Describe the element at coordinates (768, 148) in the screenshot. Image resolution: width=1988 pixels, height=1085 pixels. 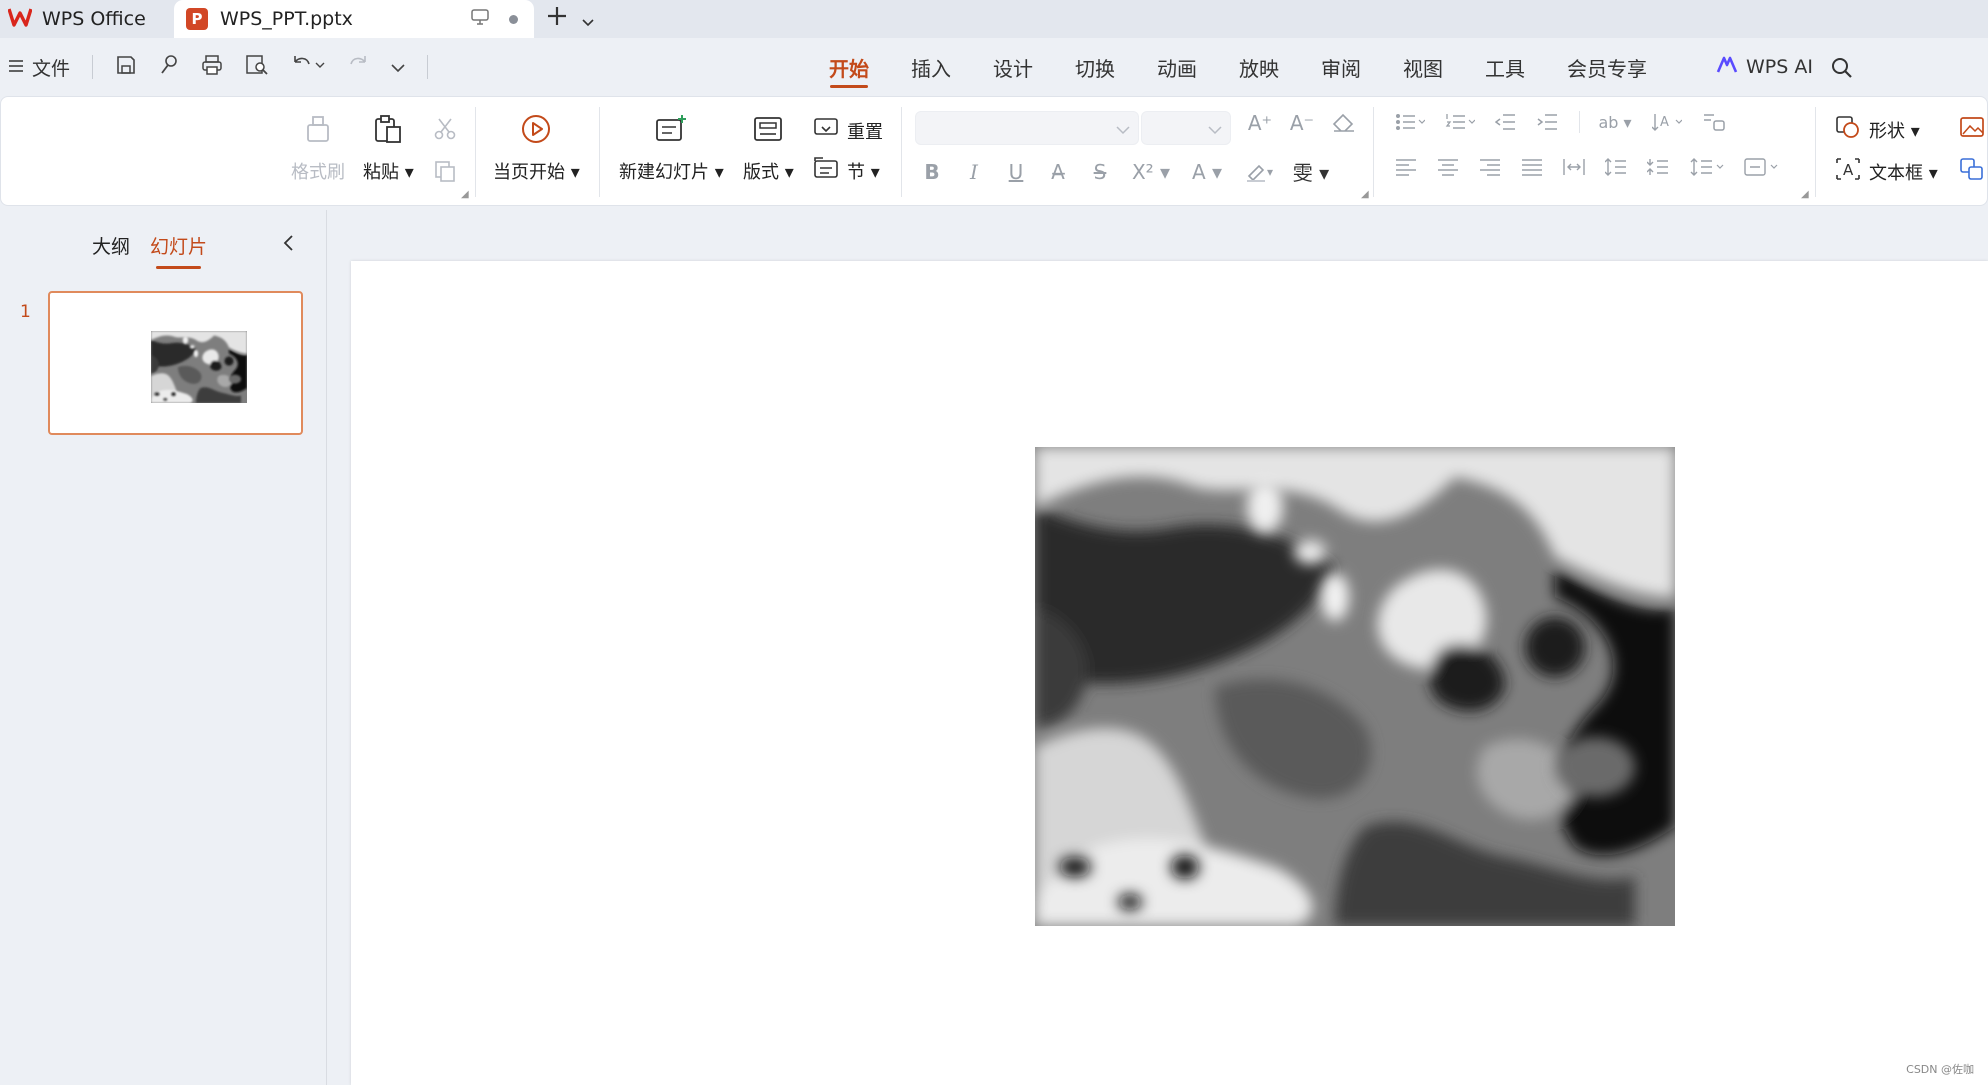
I see `layout-button: 版式 ▾` at that location.